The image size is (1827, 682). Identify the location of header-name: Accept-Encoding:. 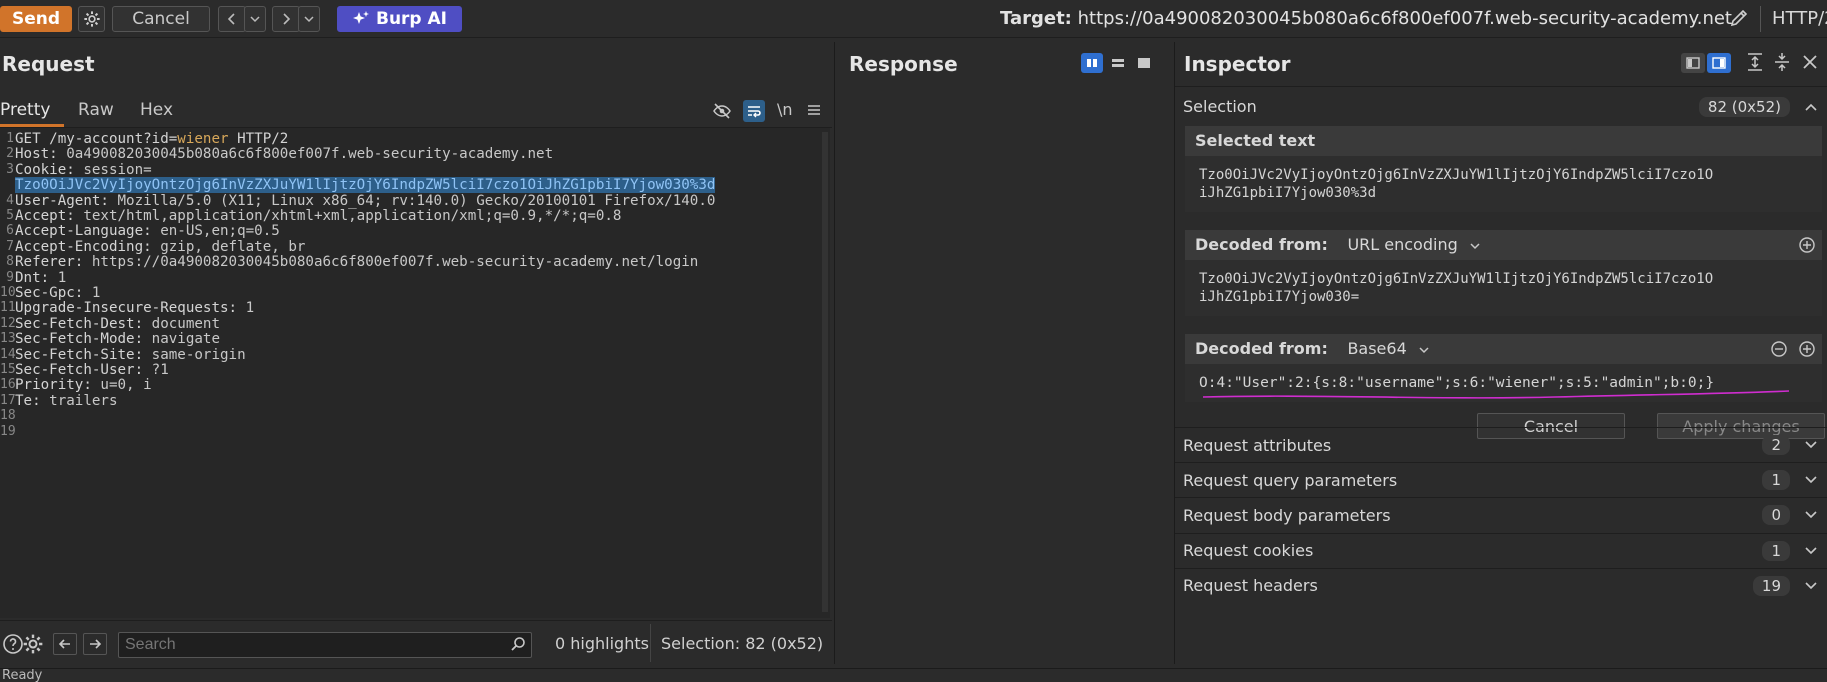
(83, 246).